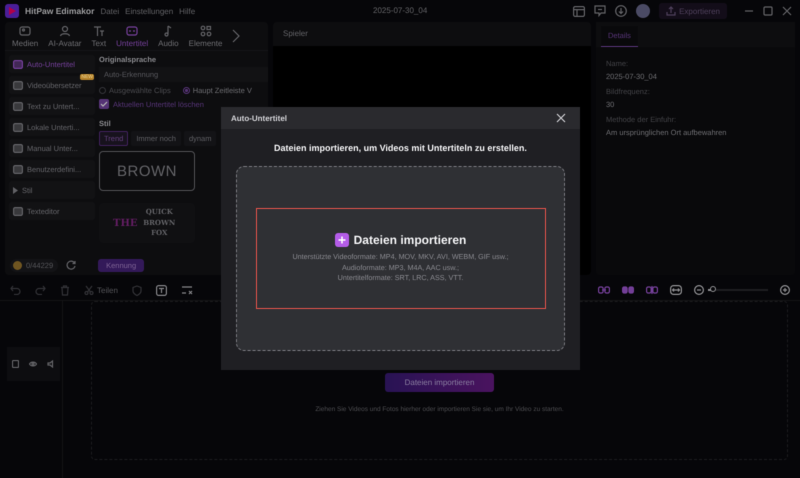 The height and width of the screenshot is (478, 800). Describe the element at coordinates (621, 11) in the screenshot. I see `download-icon` at that location.